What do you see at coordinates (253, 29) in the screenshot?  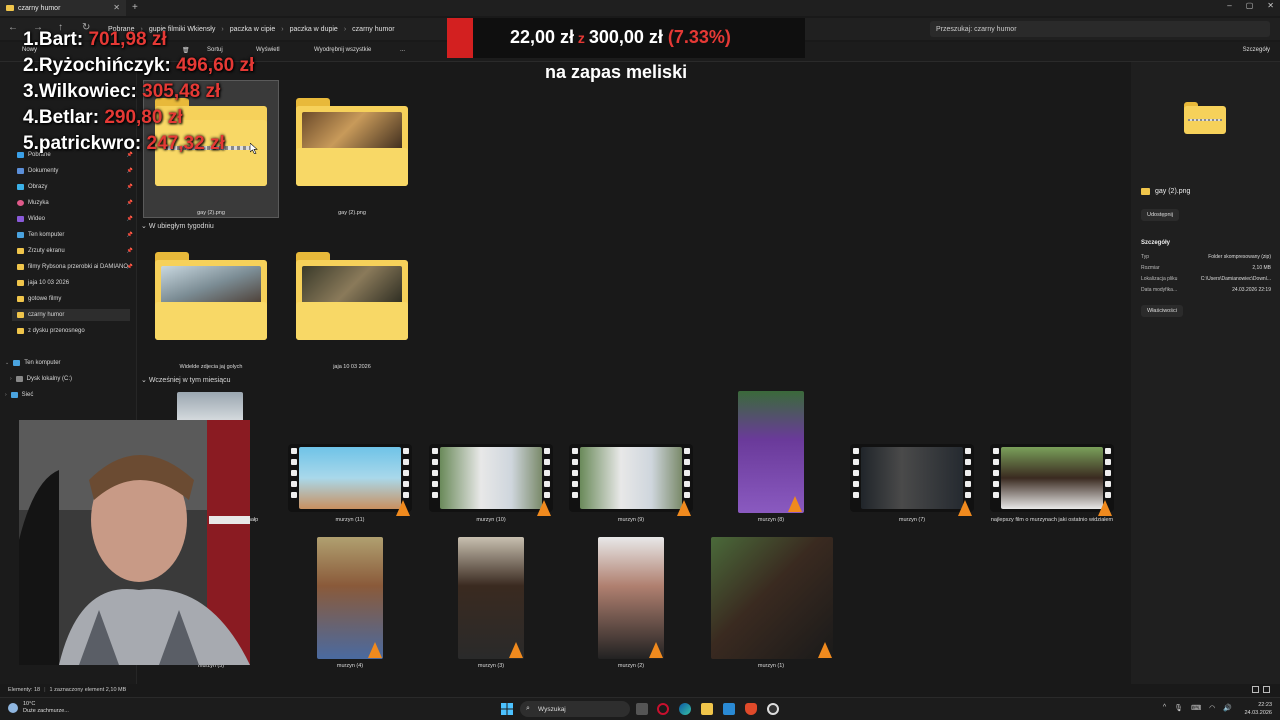 I see `breadcrumb-item: paczka w cipie` at bounding box center [253, 29].